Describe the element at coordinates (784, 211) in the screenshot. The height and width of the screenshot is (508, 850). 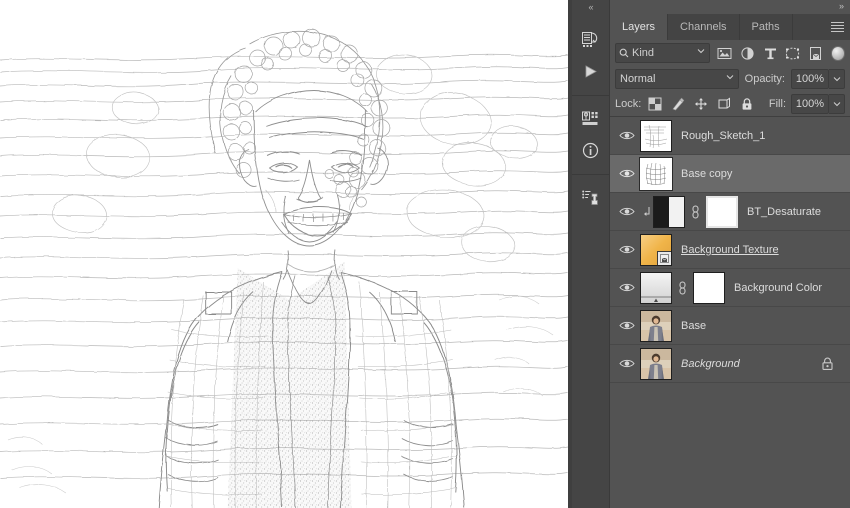
I see `layer-name: BT_Desaturate` at that location.